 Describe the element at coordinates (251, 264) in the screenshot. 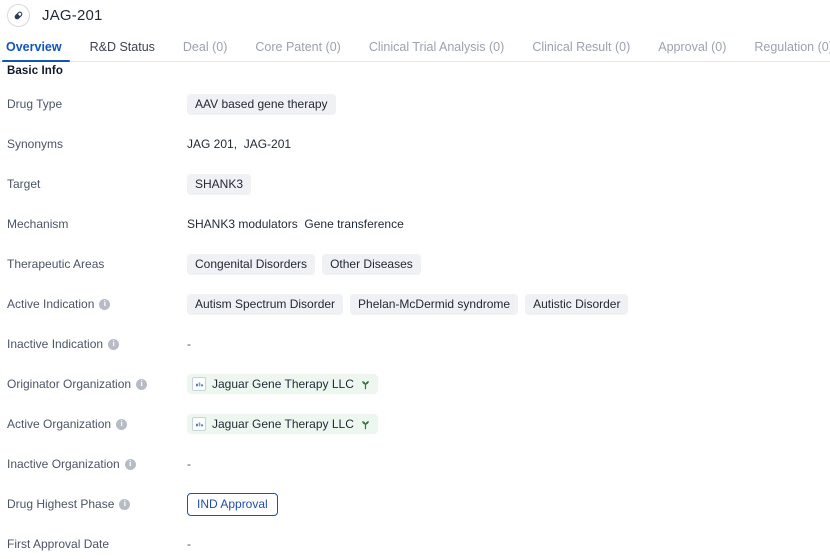

I see `value-chip: Congenital Disorders` at that location.